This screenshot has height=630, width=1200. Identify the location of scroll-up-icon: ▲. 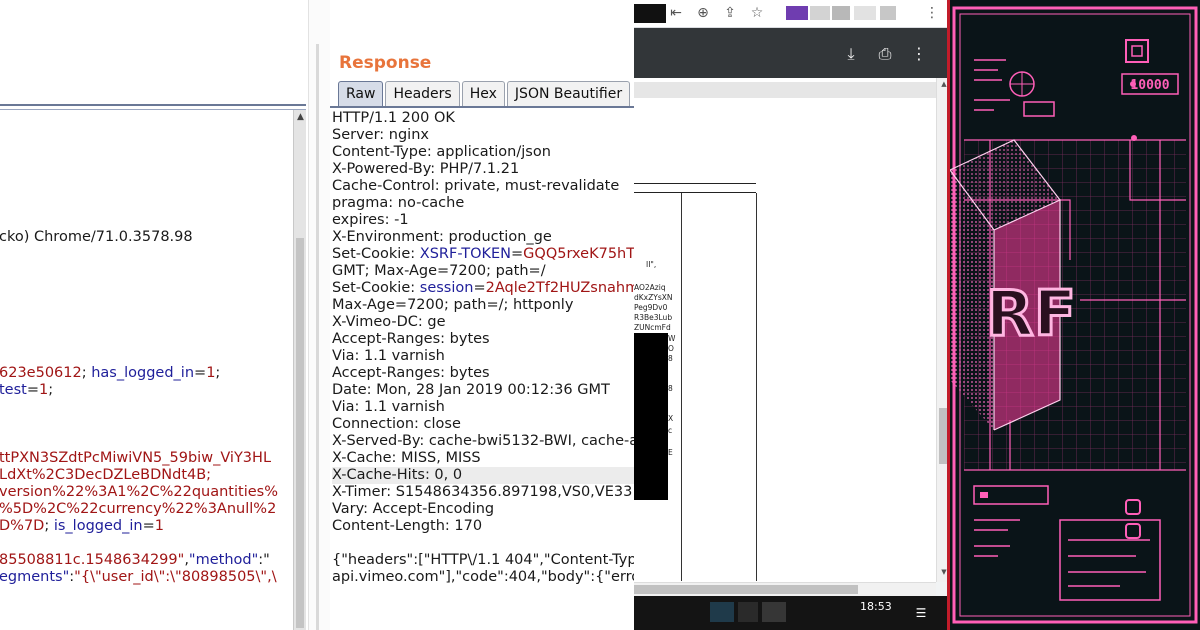
(300, 117).